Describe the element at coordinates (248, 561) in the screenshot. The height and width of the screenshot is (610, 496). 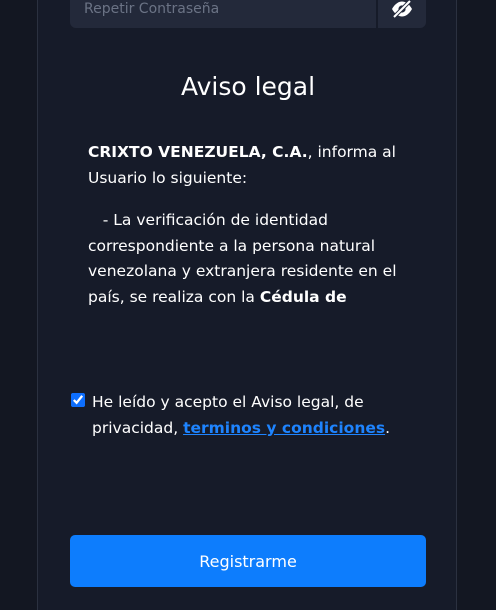
I see `register-button: Registrarme` at that location.